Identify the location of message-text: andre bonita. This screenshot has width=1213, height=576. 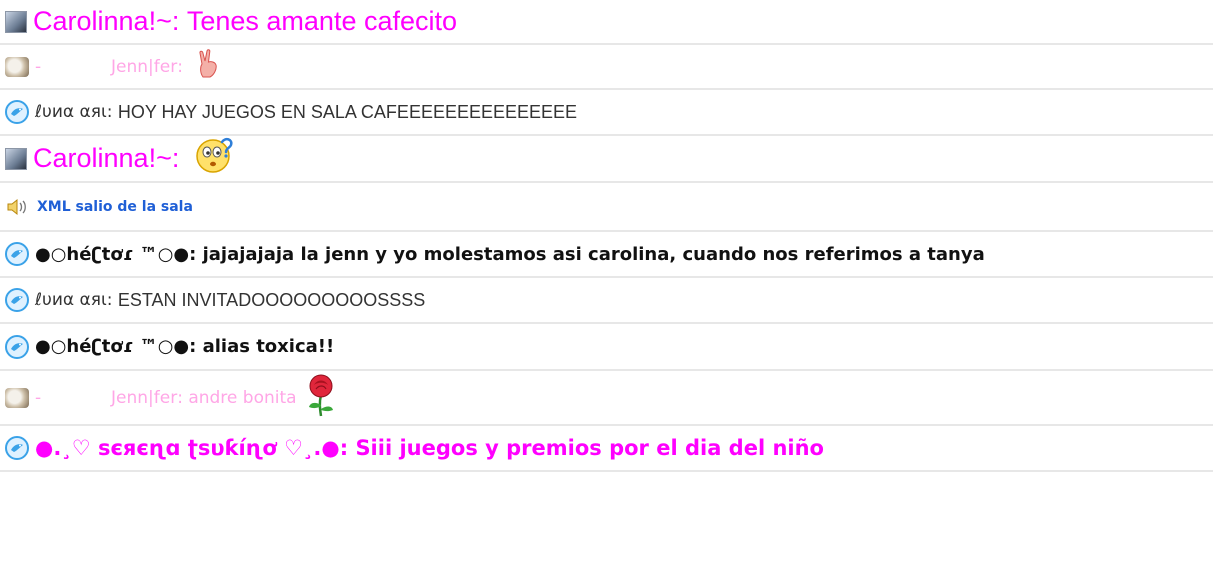
(242, 397).